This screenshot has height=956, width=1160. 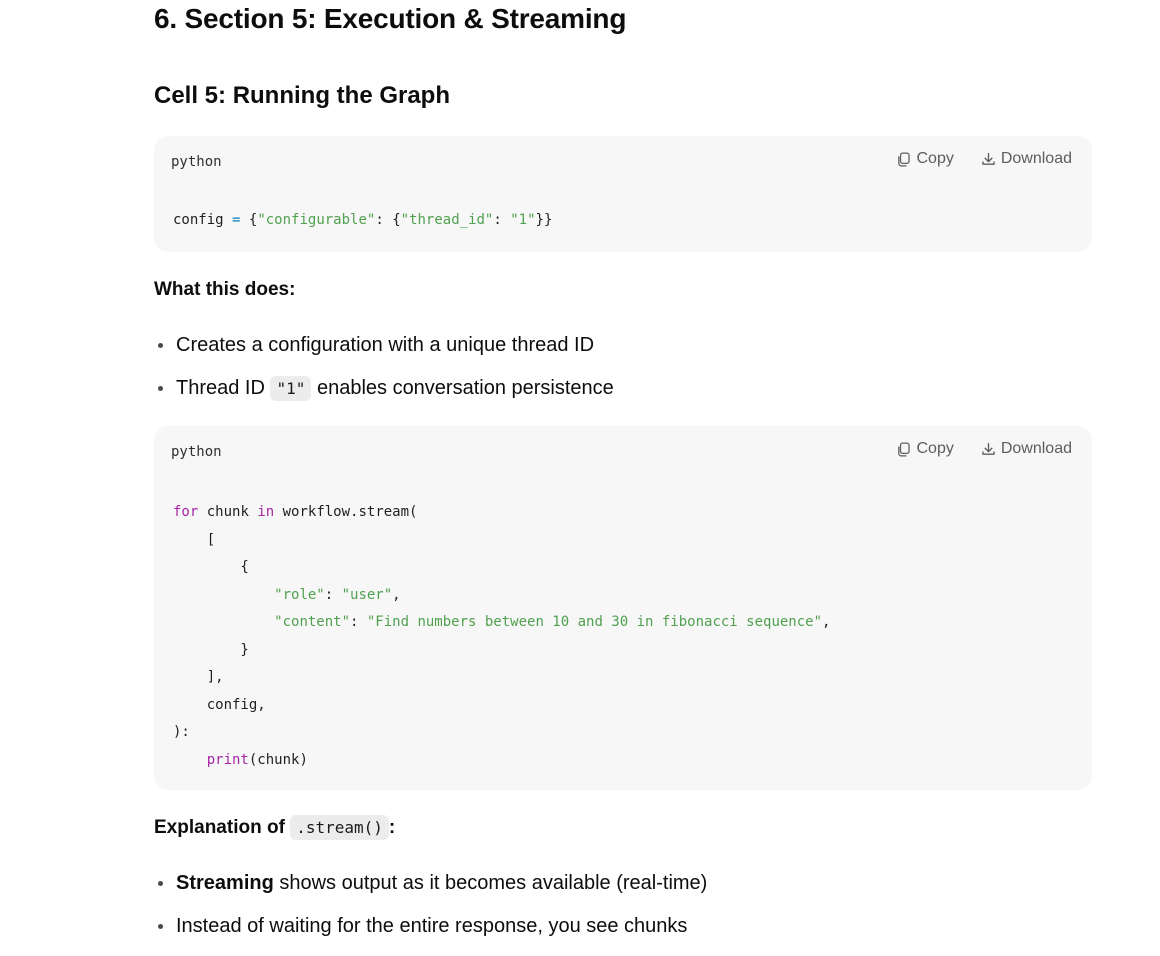 What do you see at coordinates (447, 220) in the screenshot?
I see `code-string: "thread_id"` at bounding box center [447, 220].